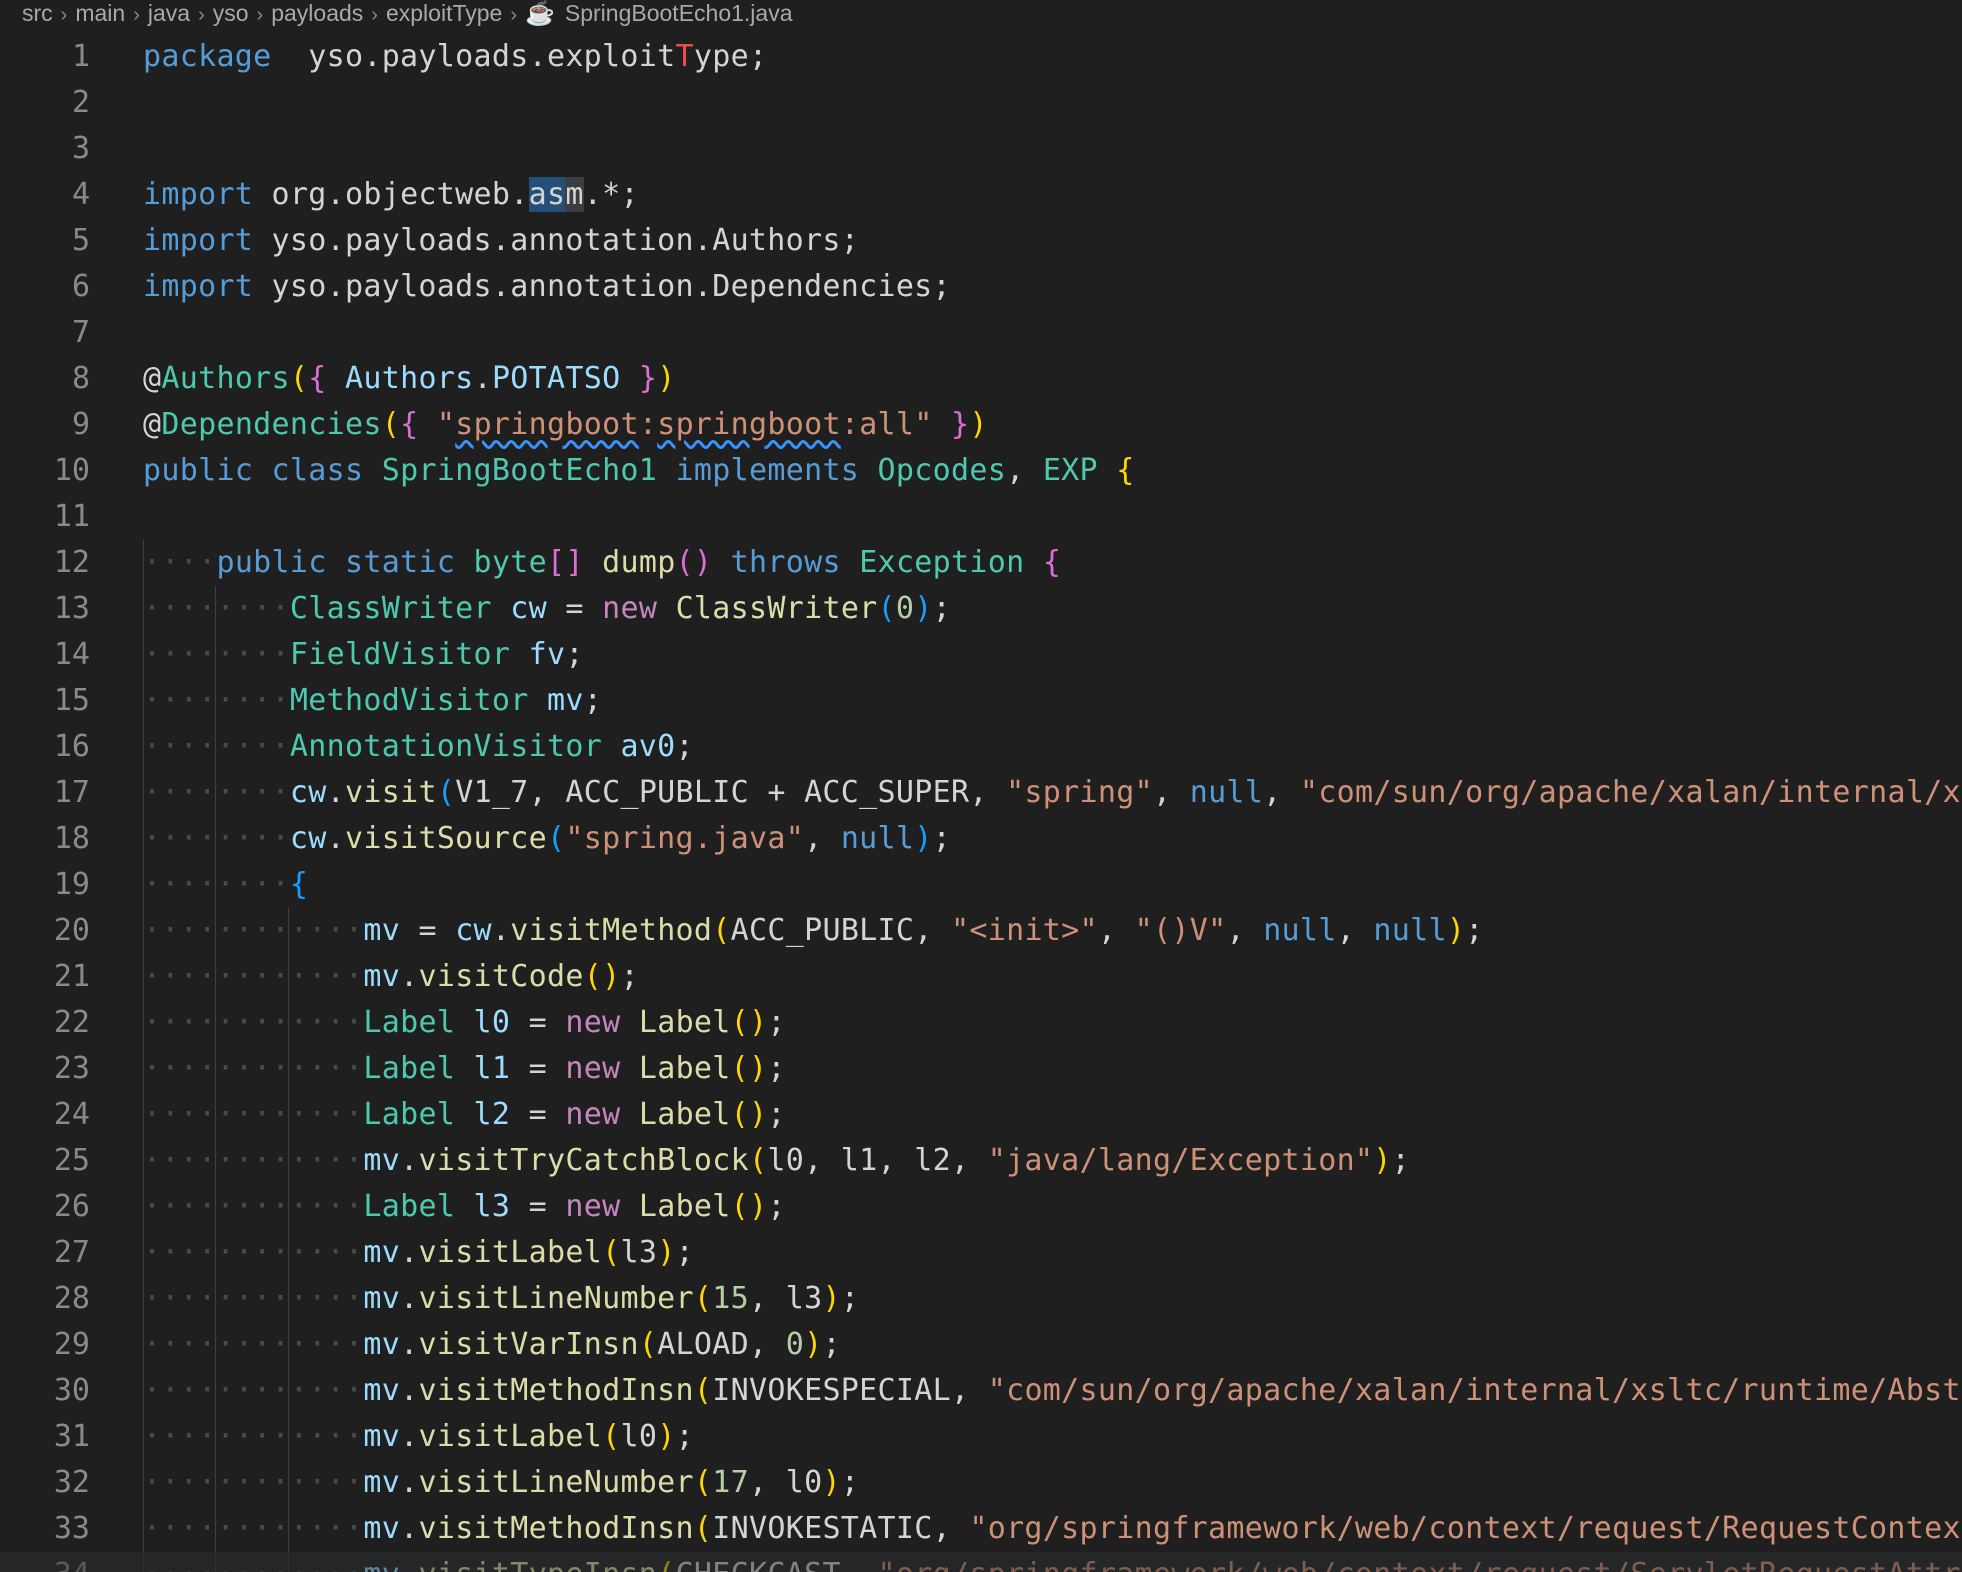 This screenshot has width=1962, height=1572. I want to click on code-token: import, so click(198, 240).